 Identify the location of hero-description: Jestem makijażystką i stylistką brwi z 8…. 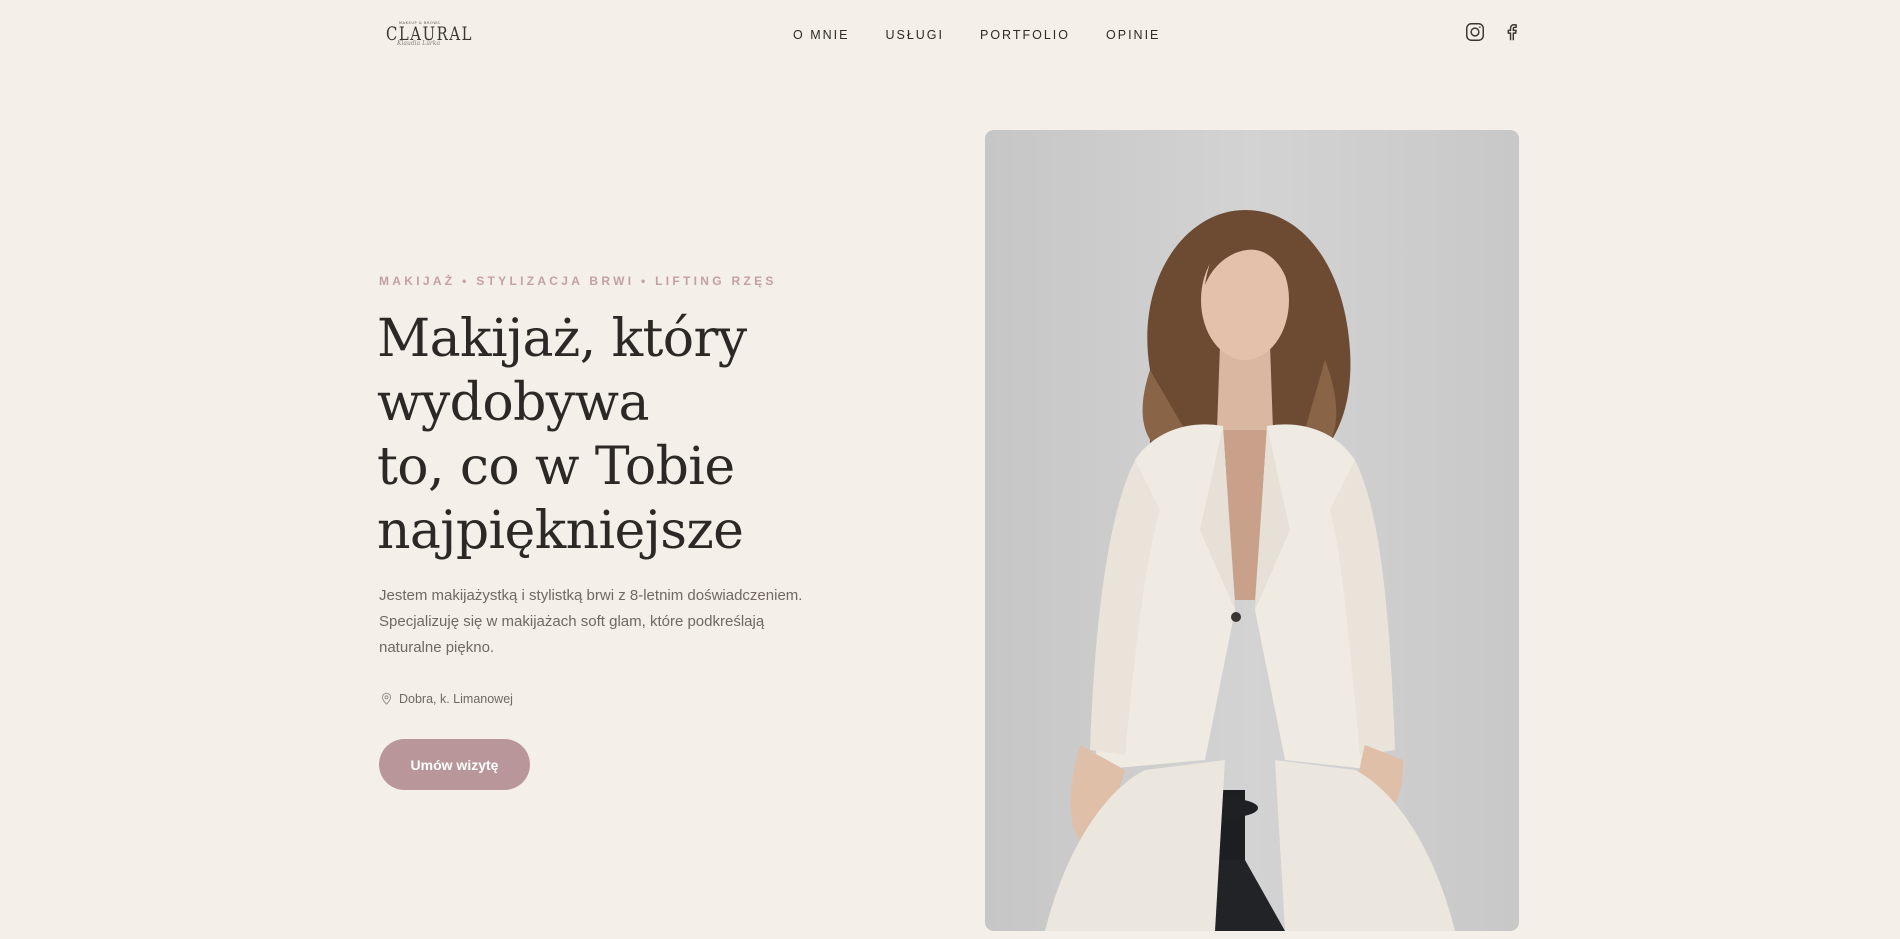
(591, 621).